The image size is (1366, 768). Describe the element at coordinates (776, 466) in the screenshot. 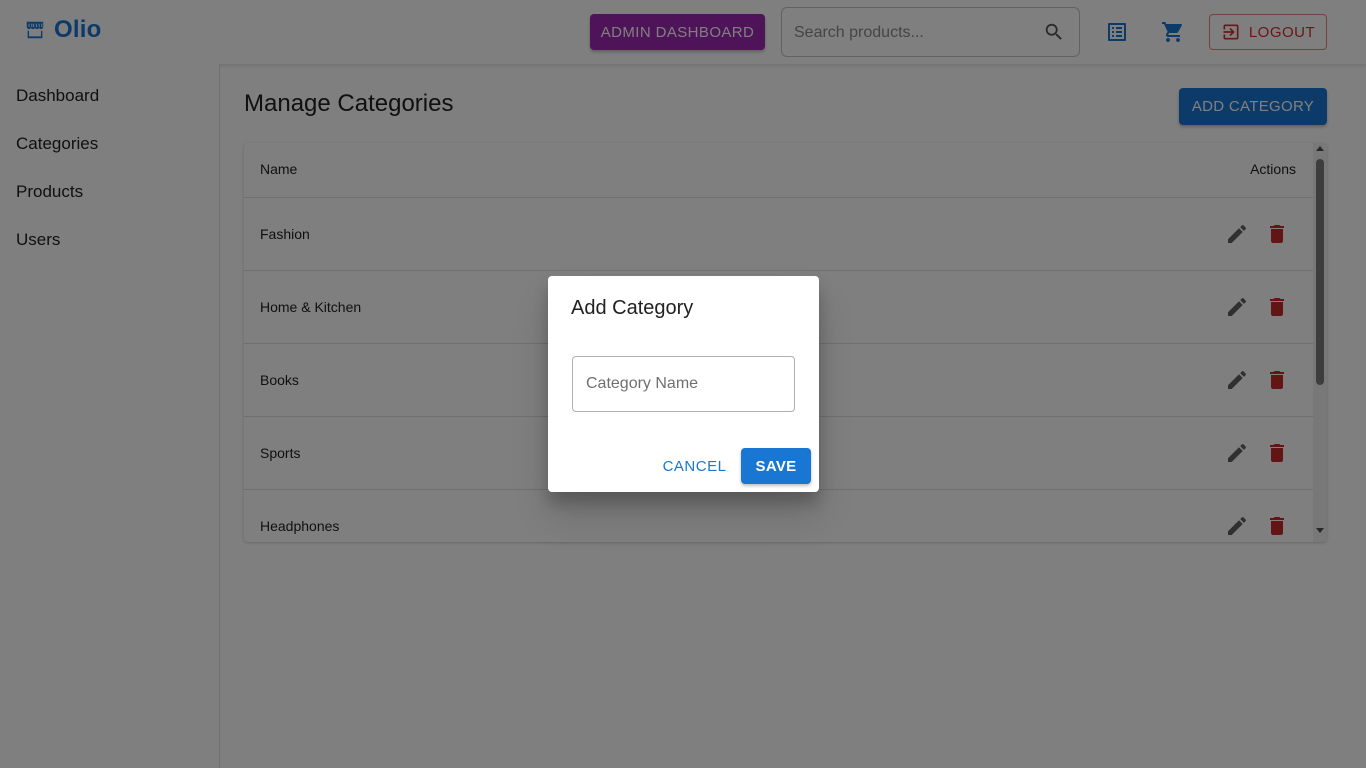

I see `save-button: SAVE` at that location.